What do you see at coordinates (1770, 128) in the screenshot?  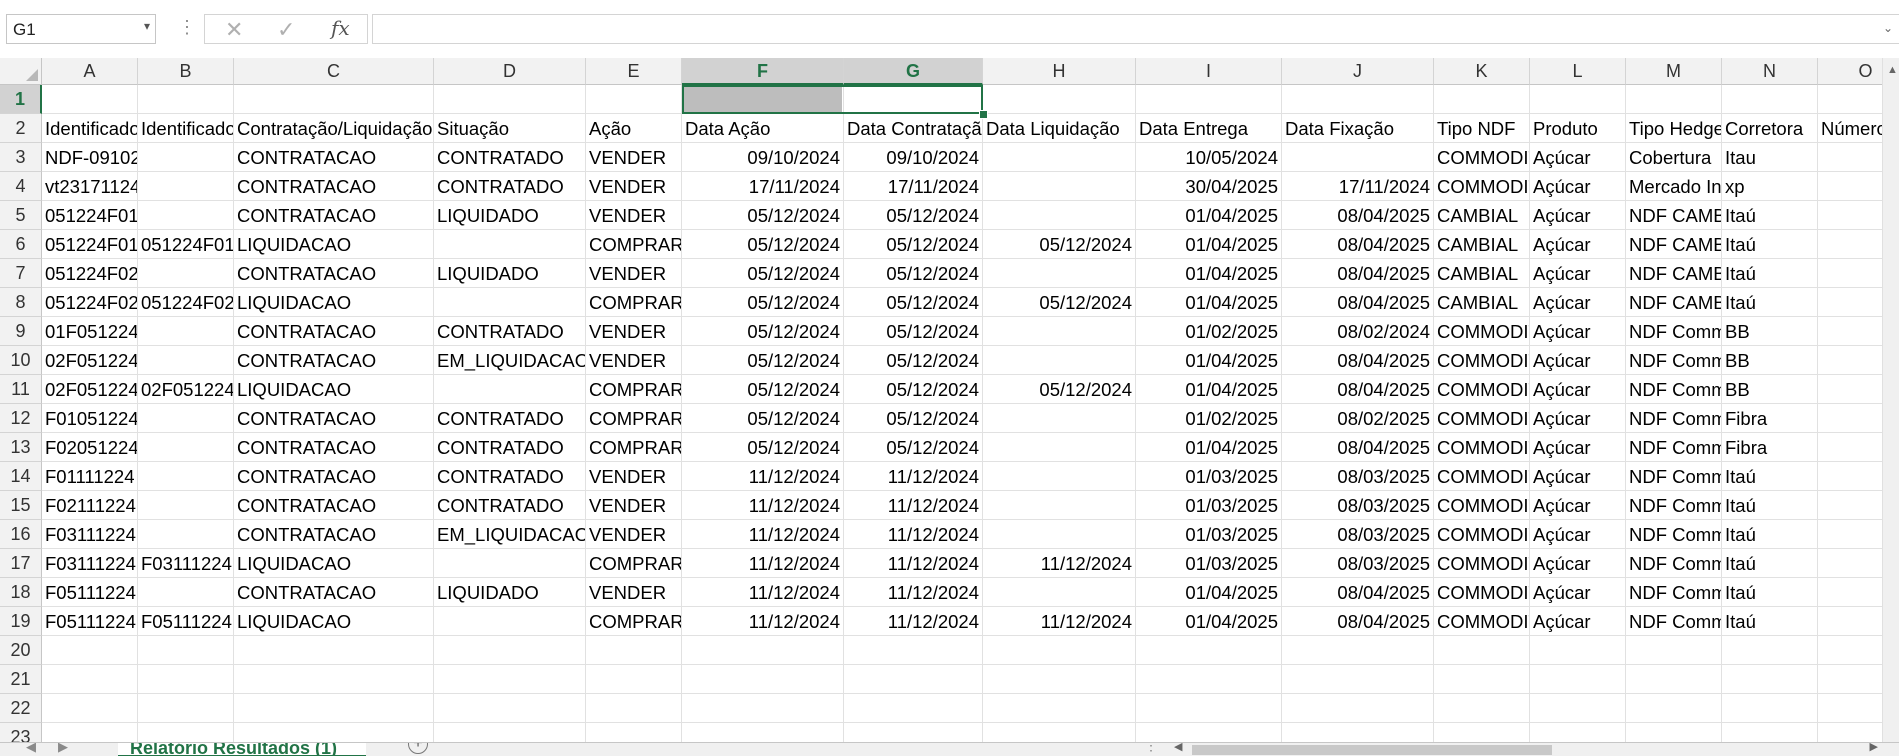 I see `header-cell: Corretora` at bounding box center [1770, 128].